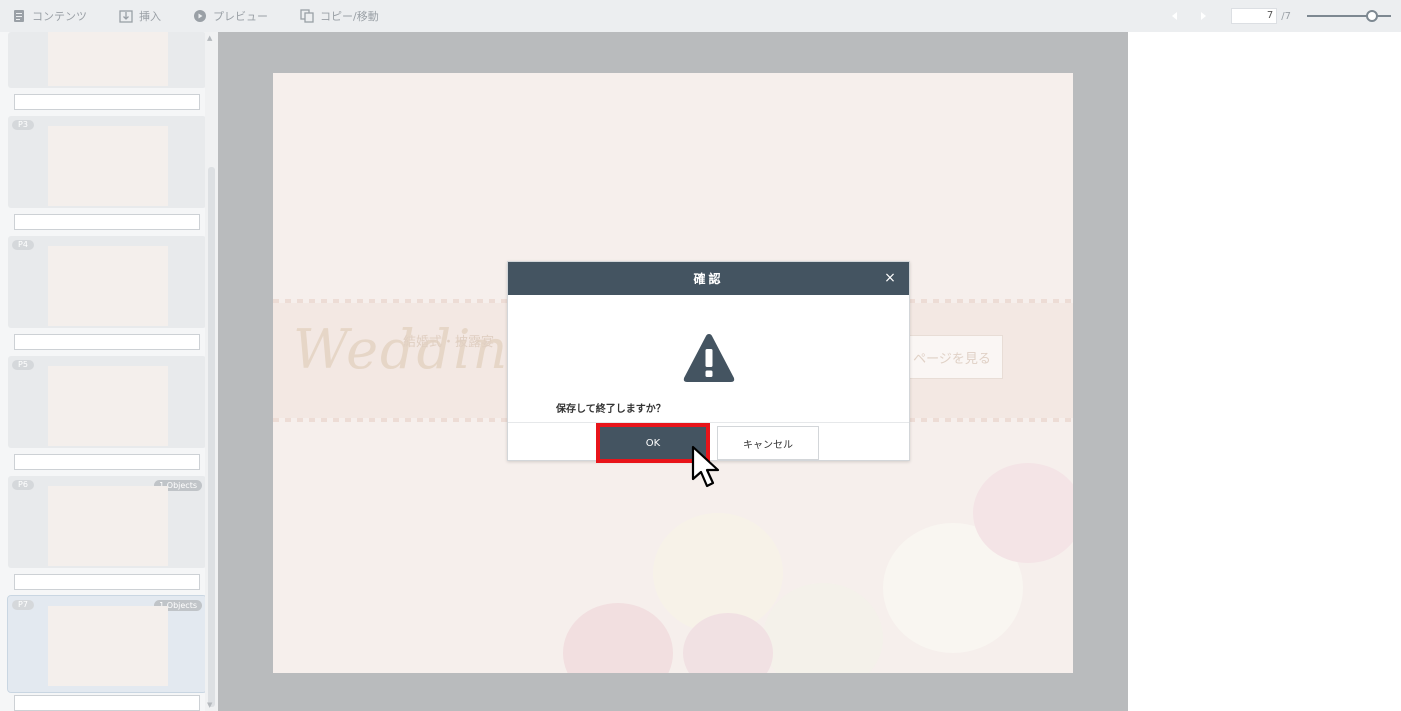 This screenshot has width=1401, height=711. I want to click on insert-icon, so click(126, 16).